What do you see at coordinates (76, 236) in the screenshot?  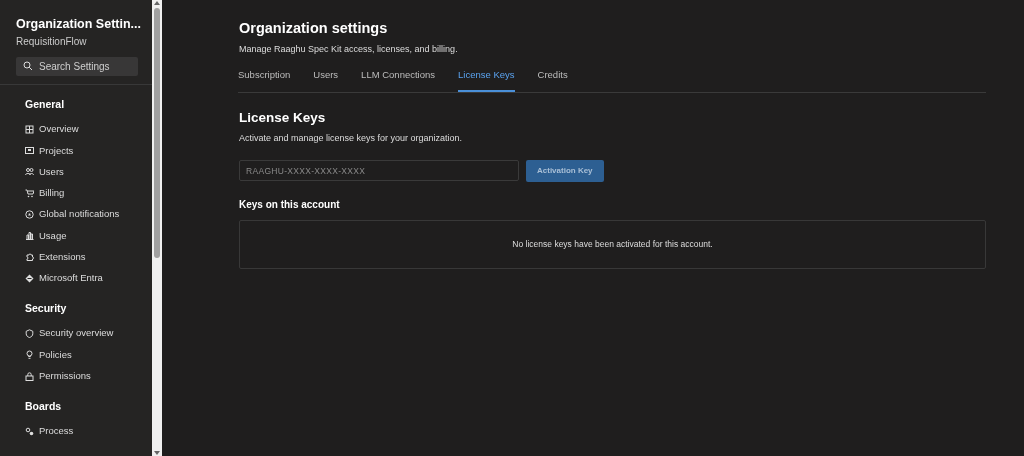 I see `sidebar-item: Usage` at bounding box center [76, 236].